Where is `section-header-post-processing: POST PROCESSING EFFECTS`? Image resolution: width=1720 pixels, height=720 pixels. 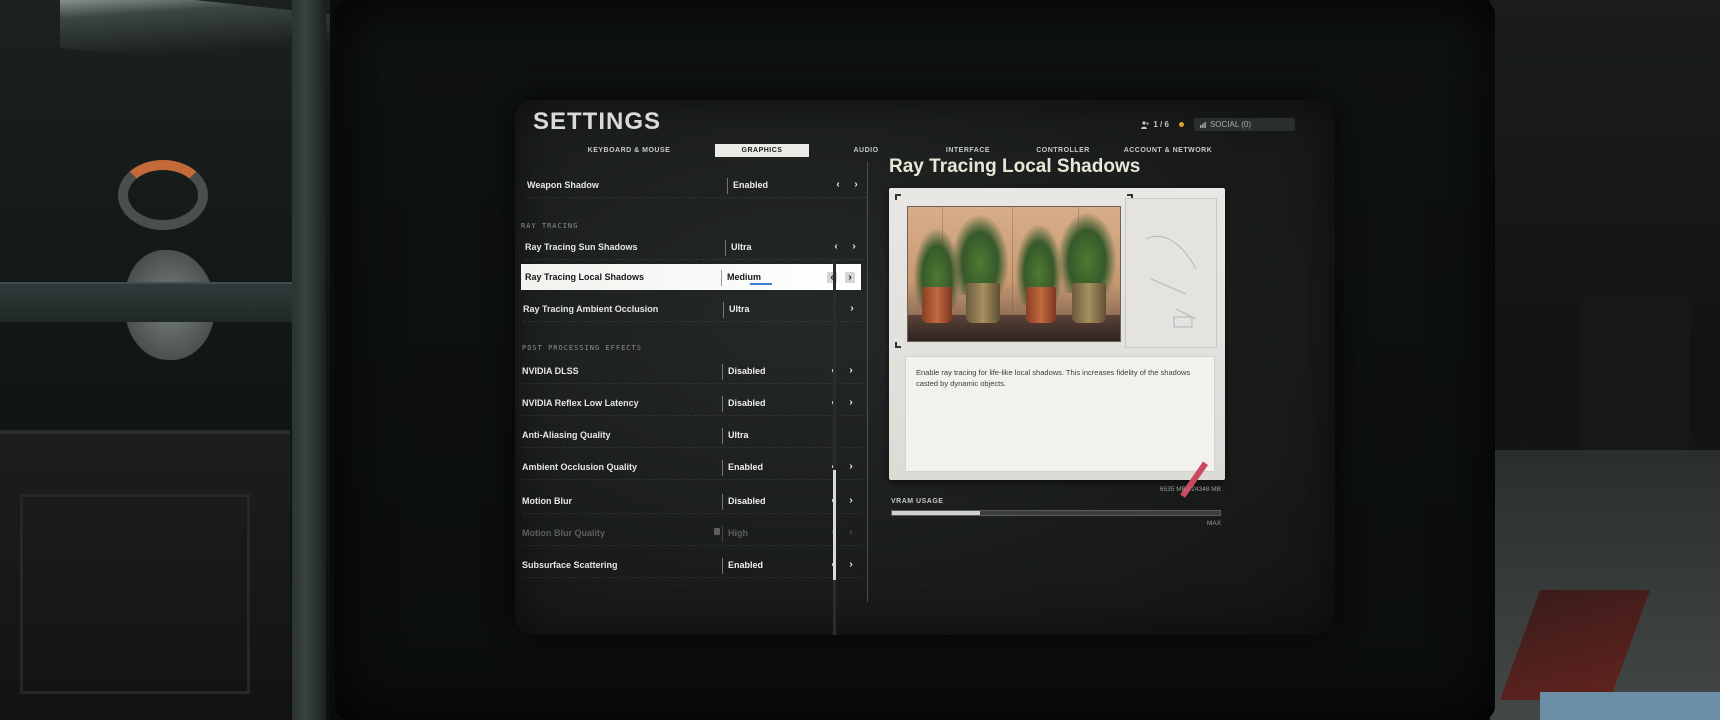 section-header-post-processing: POST PROCESSING EFFECTS is located at coordinates (582, 348).